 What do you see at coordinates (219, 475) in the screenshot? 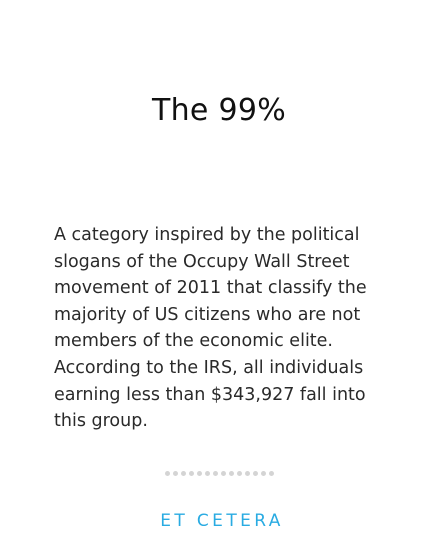
I see `page-indicator` at bounding box center [219, 475].